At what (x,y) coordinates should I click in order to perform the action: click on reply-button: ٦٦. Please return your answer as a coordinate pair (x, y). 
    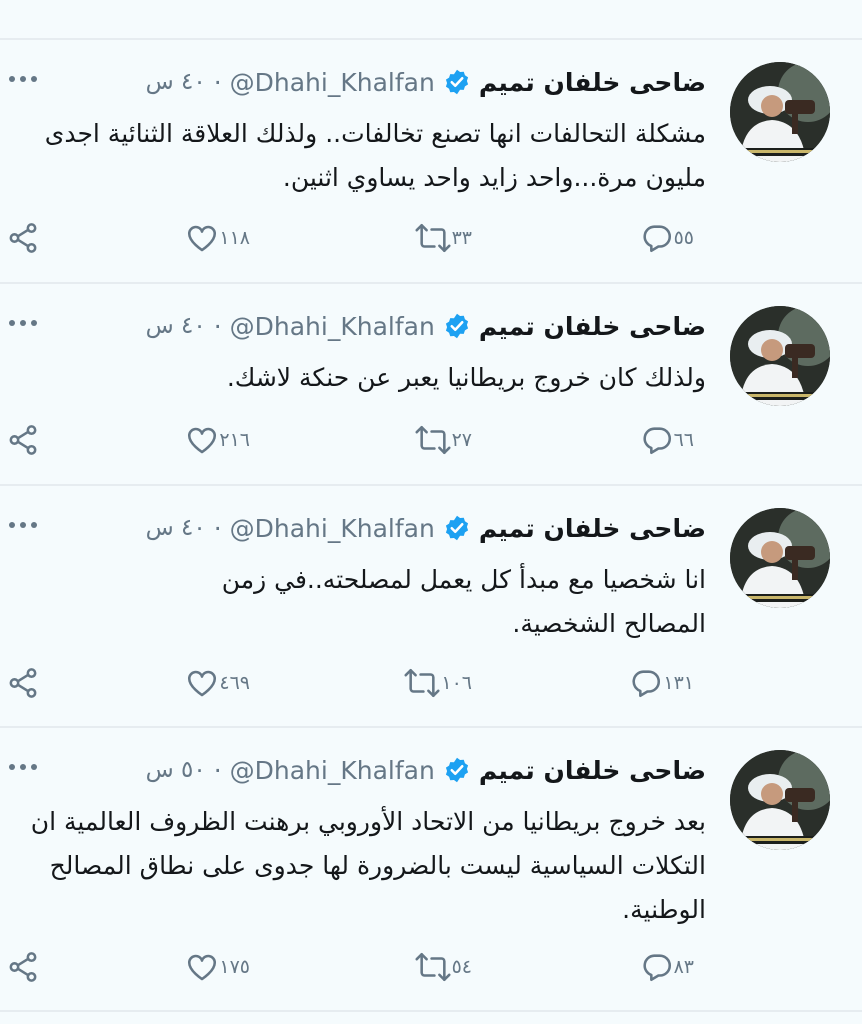
    Looking at the image, I should click on (673, 440).